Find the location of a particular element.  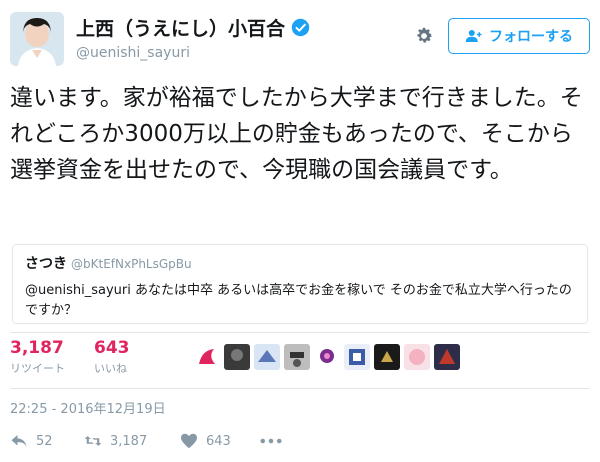

tweet-stats: 3,187 リツイート 643 いいね is located at coordinates (300, 360).